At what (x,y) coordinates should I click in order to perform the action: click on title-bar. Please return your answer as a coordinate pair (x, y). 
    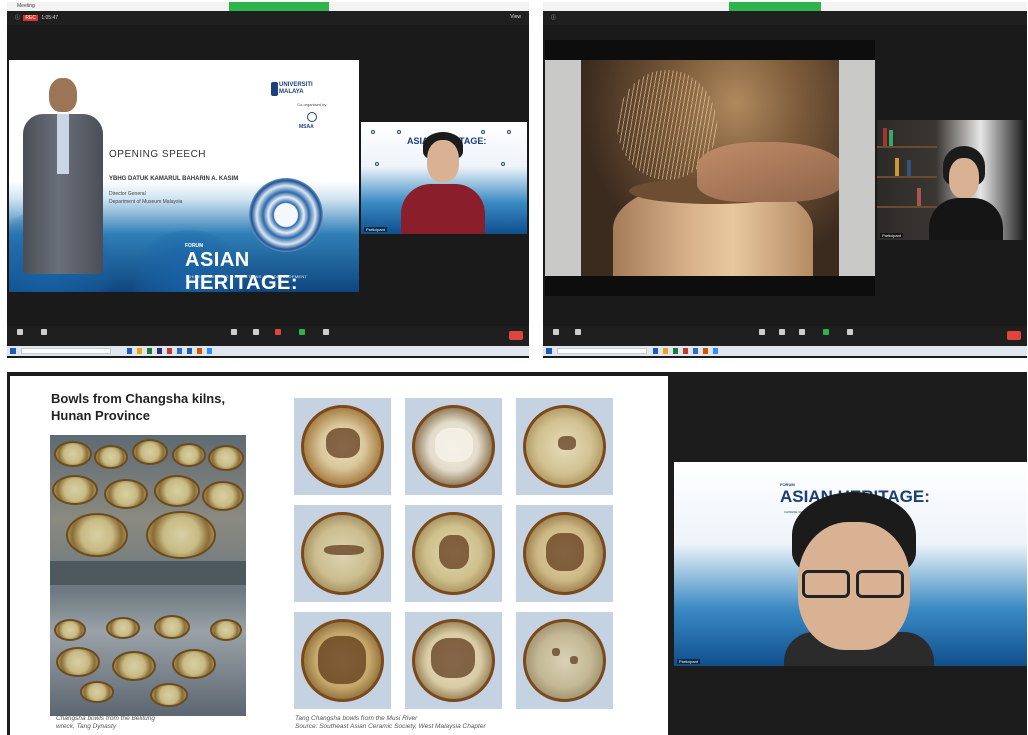
    Looking at the image, I should click on (785, 6).